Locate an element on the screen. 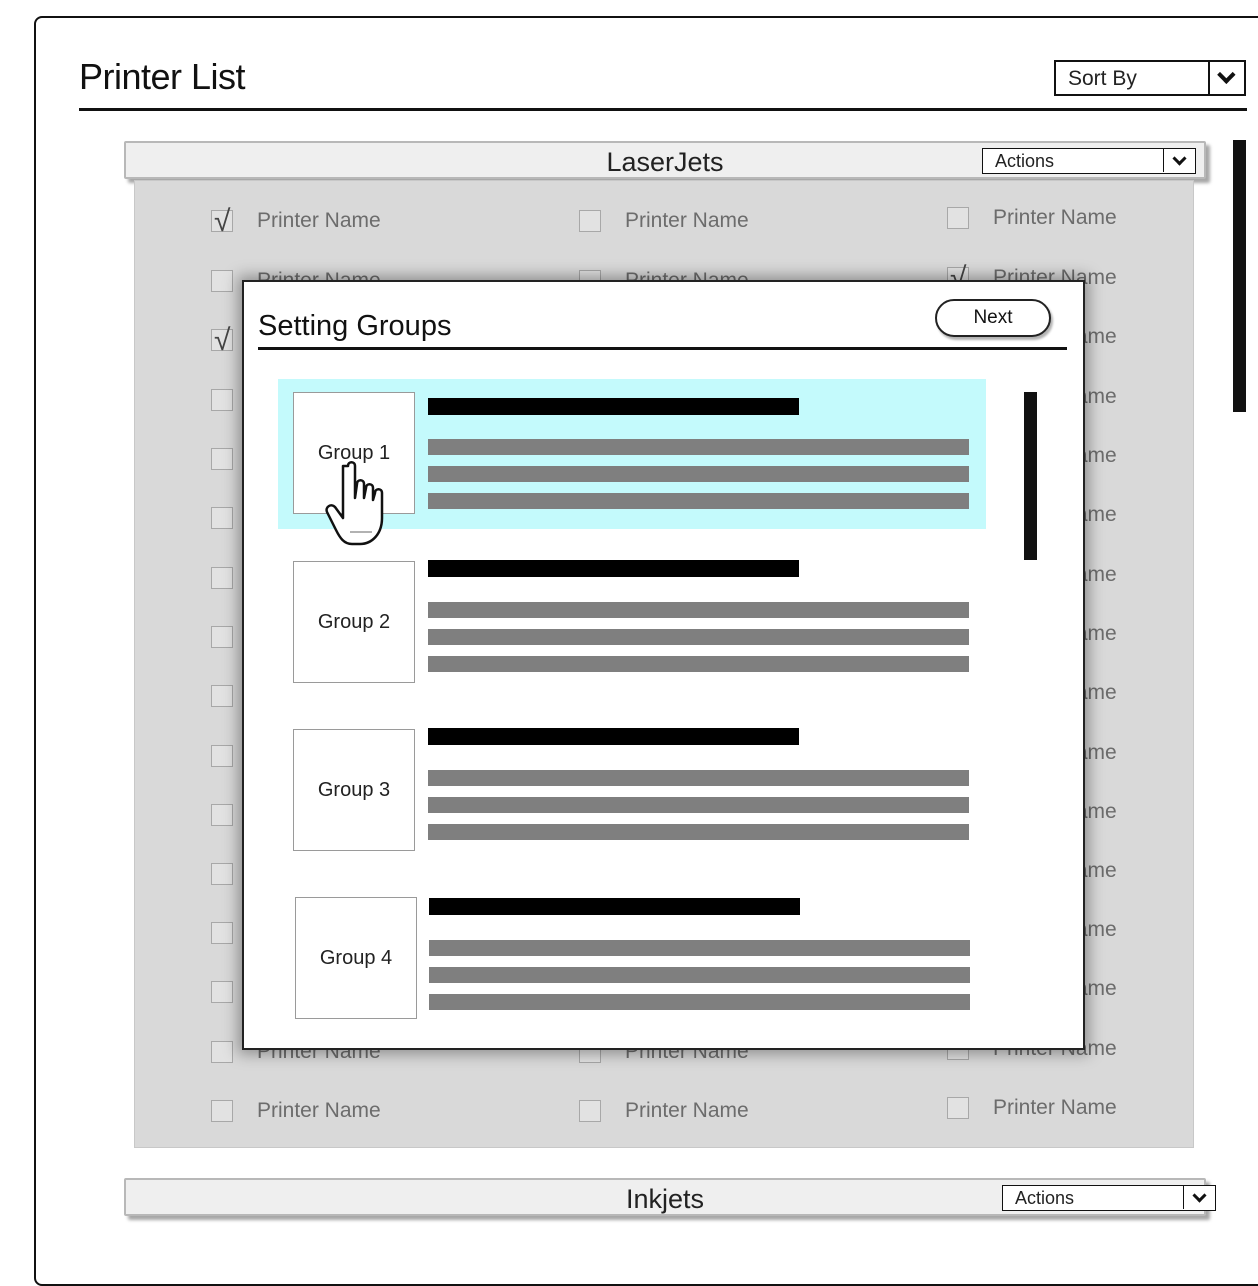  hand-pointer-icon is located at coordinates (354, 503).